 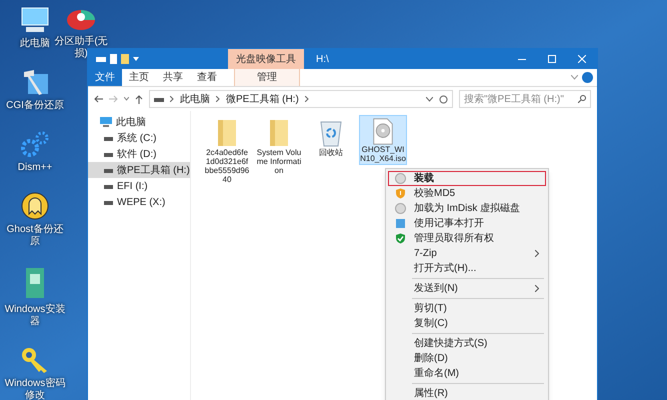 I want to click on file-item: System Volume Information, so click(x=279, y=146).